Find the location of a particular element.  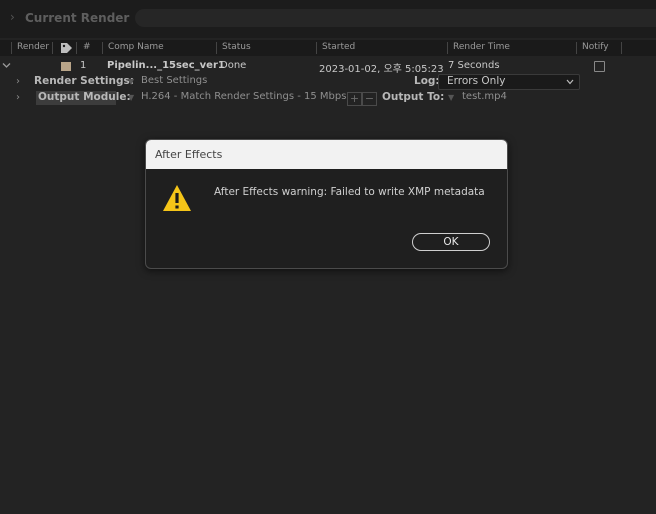

chevron-down-icon is located at coordinates (570, 82).